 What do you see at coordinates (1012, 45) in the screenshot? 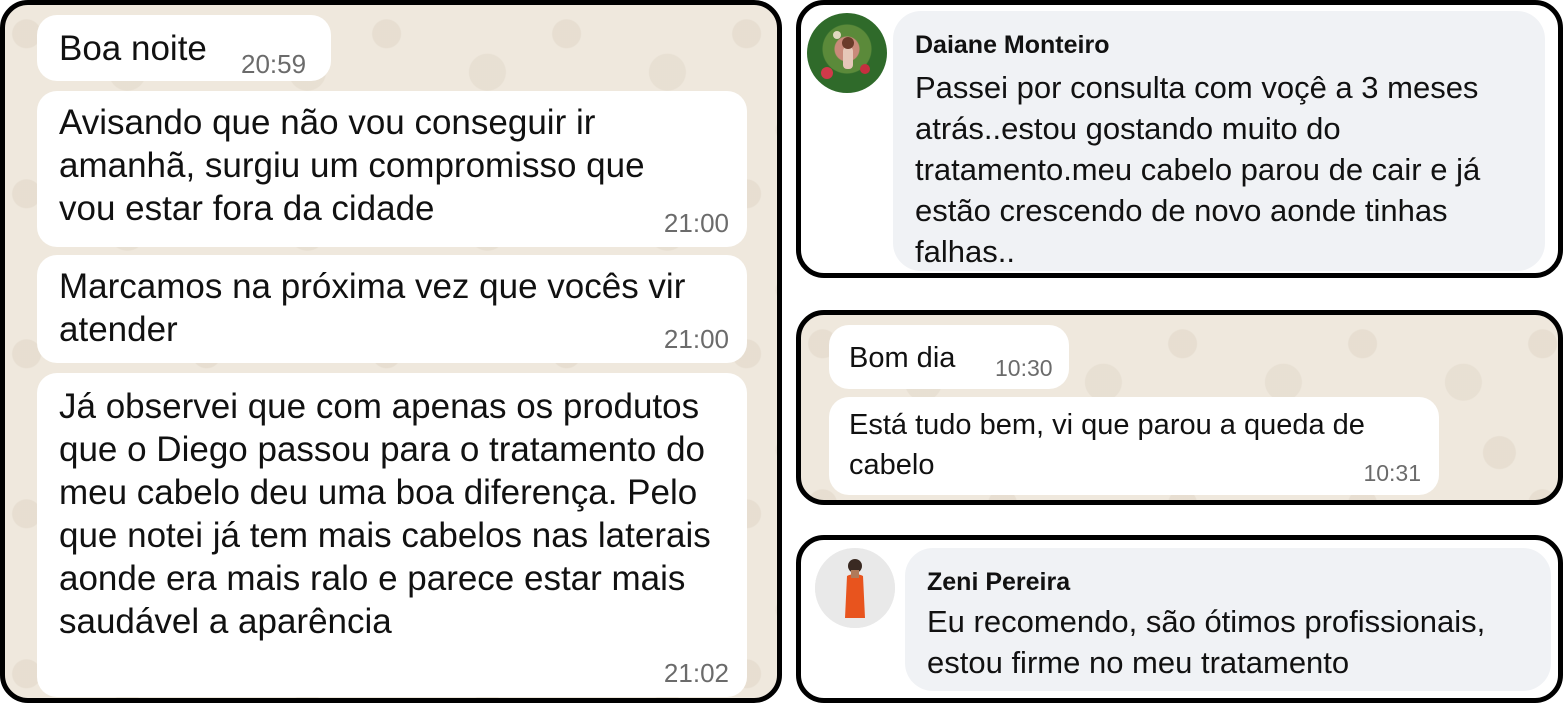
I see `commenter-name: Daiane Monteiro` at bounding box center [1012, 45].